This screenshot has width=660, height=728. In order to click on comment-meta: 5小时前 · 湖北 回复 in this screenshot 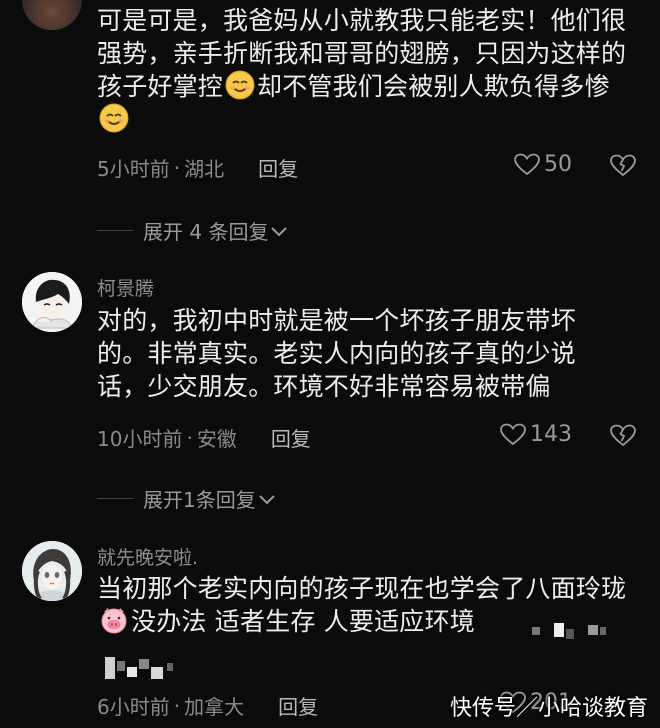, I will do `click(197, 167)`.